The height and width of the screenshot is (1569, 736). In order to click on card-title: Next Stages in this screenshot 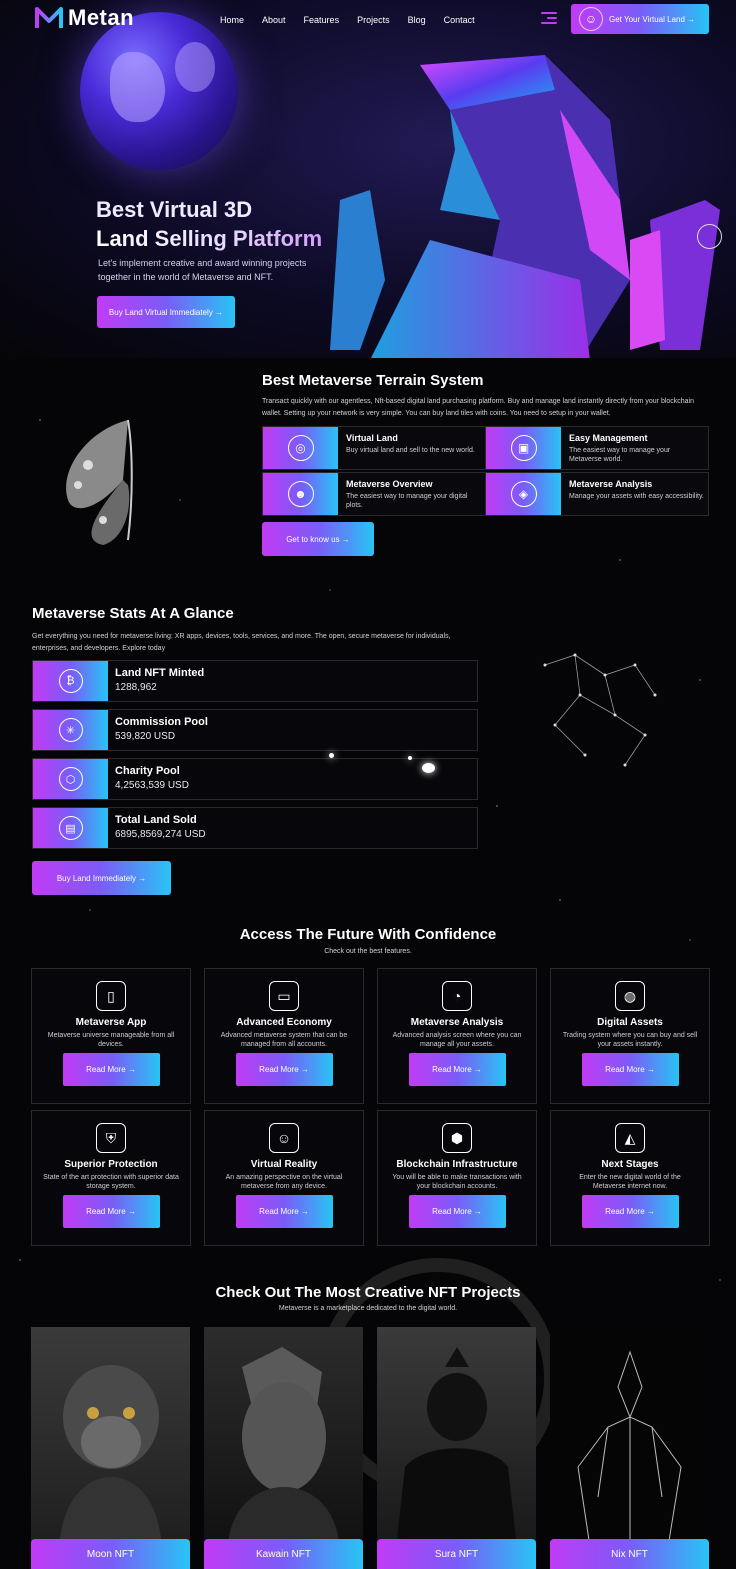, I will do `click(630, 1164)`.